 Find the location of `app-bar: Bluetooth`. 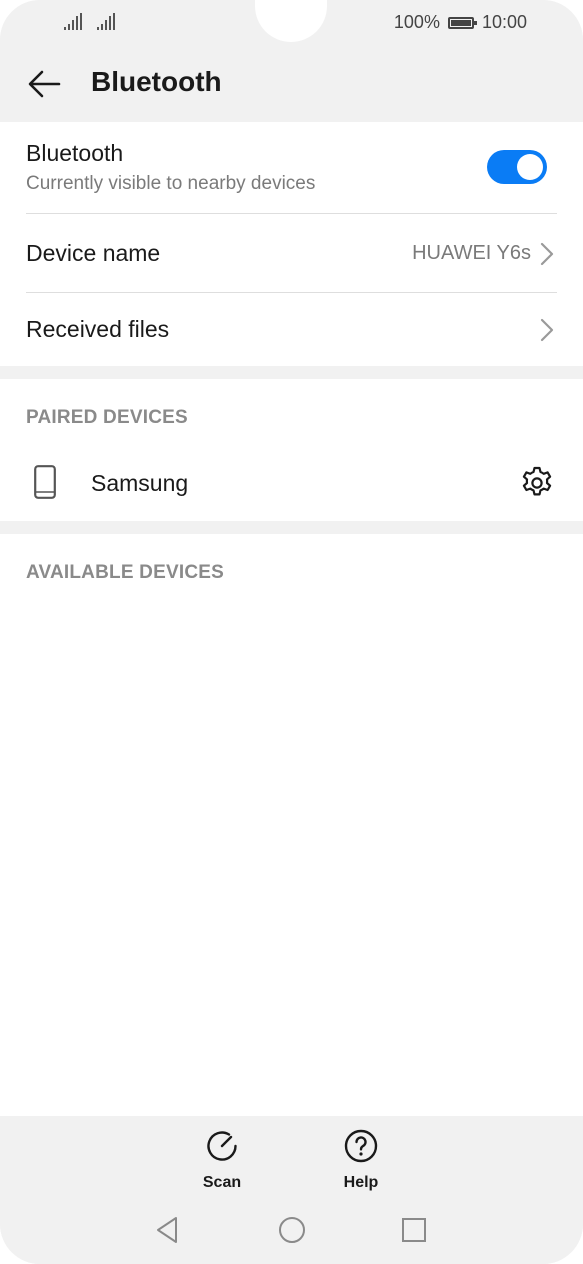

app-bar: Bluetooth is located at coordinates (291, 83).